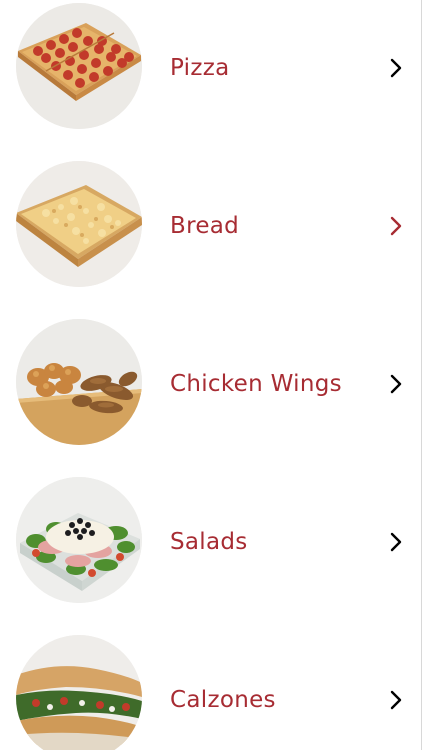  I want to click on pizza-image, so click(79, 66).